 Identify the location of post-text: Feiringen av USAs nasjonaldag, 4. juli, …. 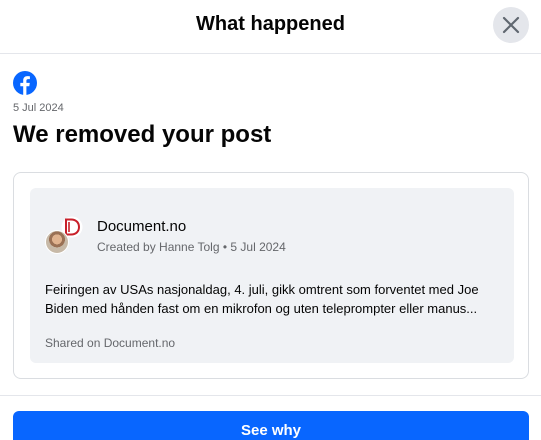
(262, 299).